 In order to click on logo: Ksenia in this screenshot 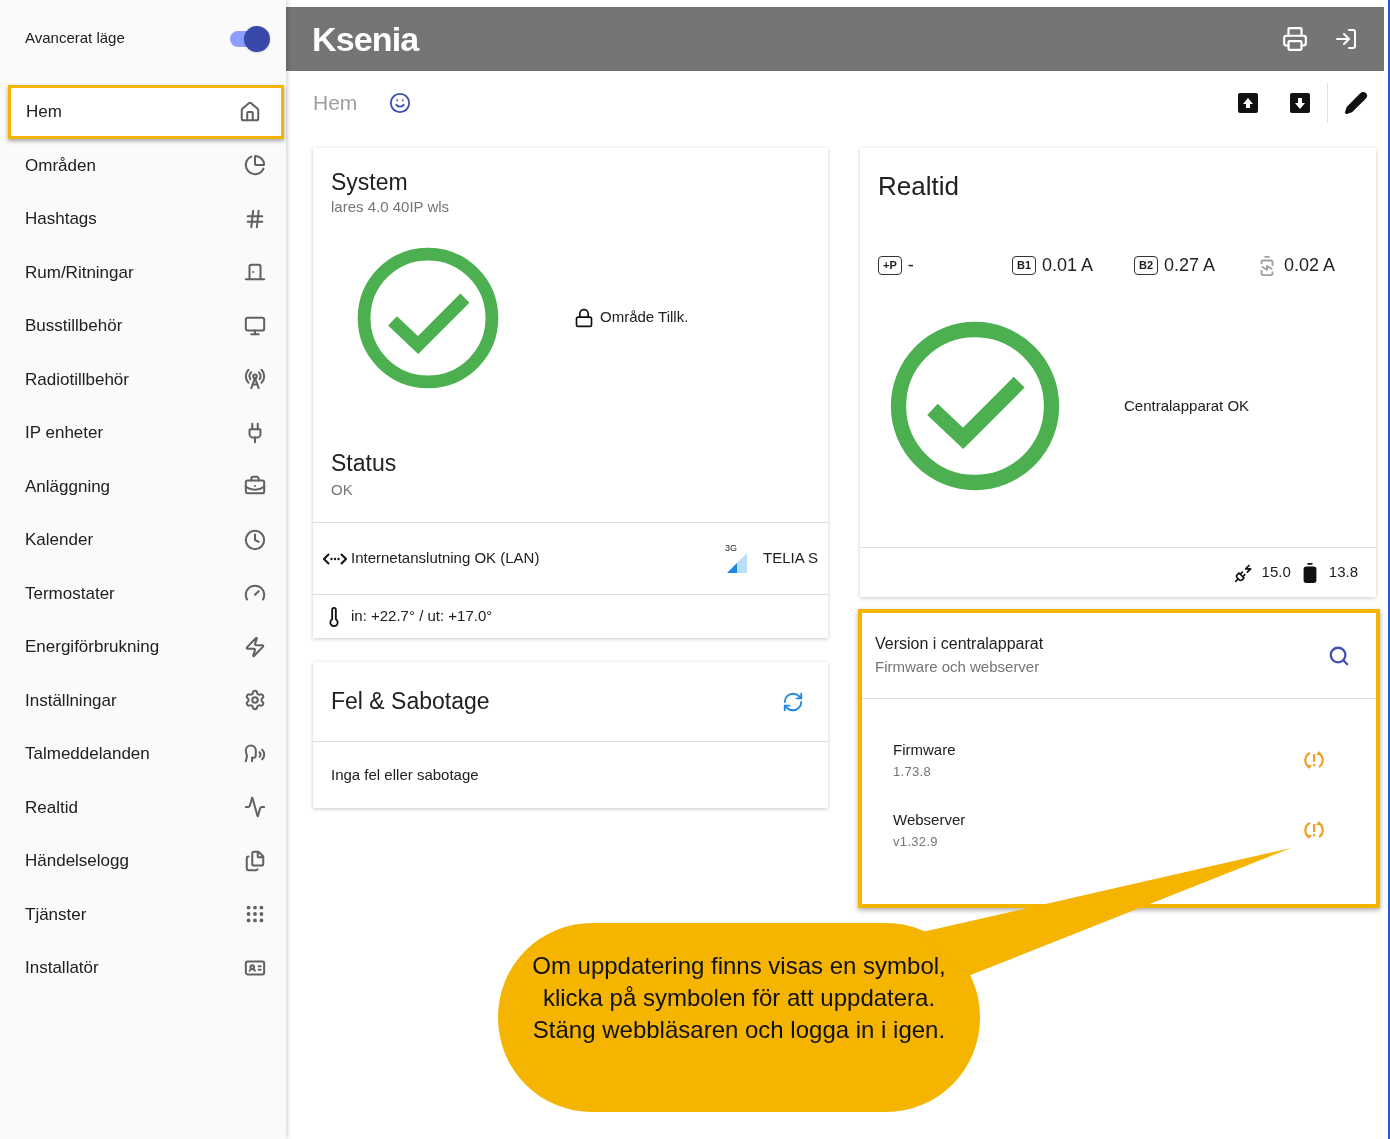, I will do `click(365, 39)`.